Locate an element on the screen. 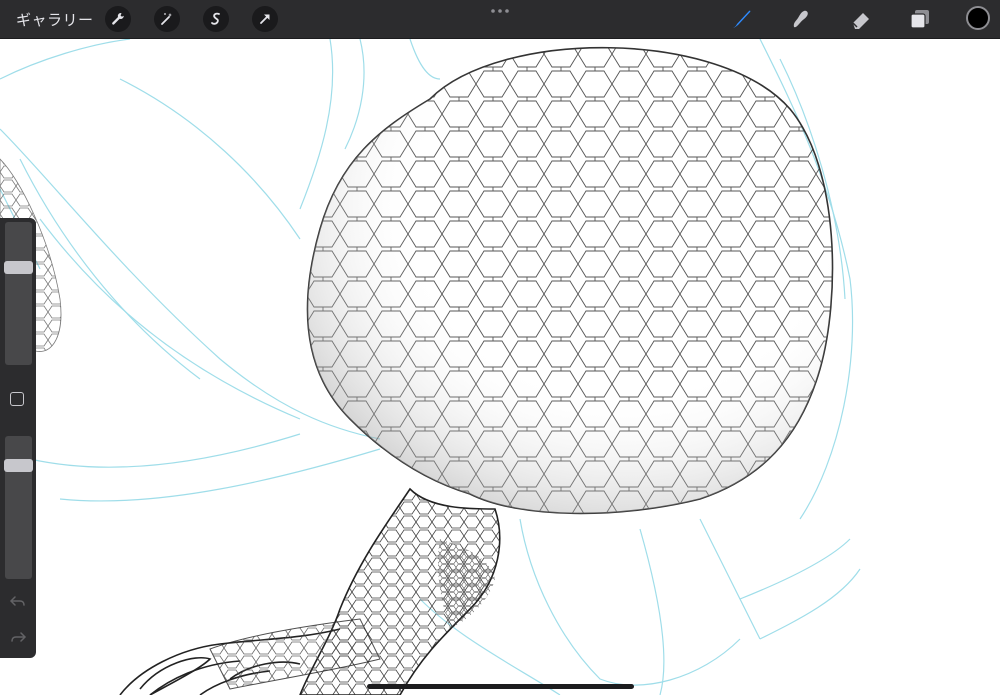  transform-button is located at coordinates (265, 19).